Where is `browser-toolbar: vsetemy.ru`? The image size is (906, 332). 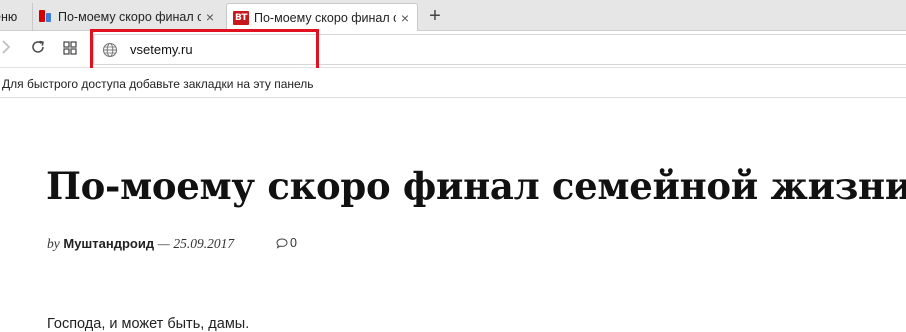 browser-toolbar: vsetemy.ru is located at coordinates (453, 49).